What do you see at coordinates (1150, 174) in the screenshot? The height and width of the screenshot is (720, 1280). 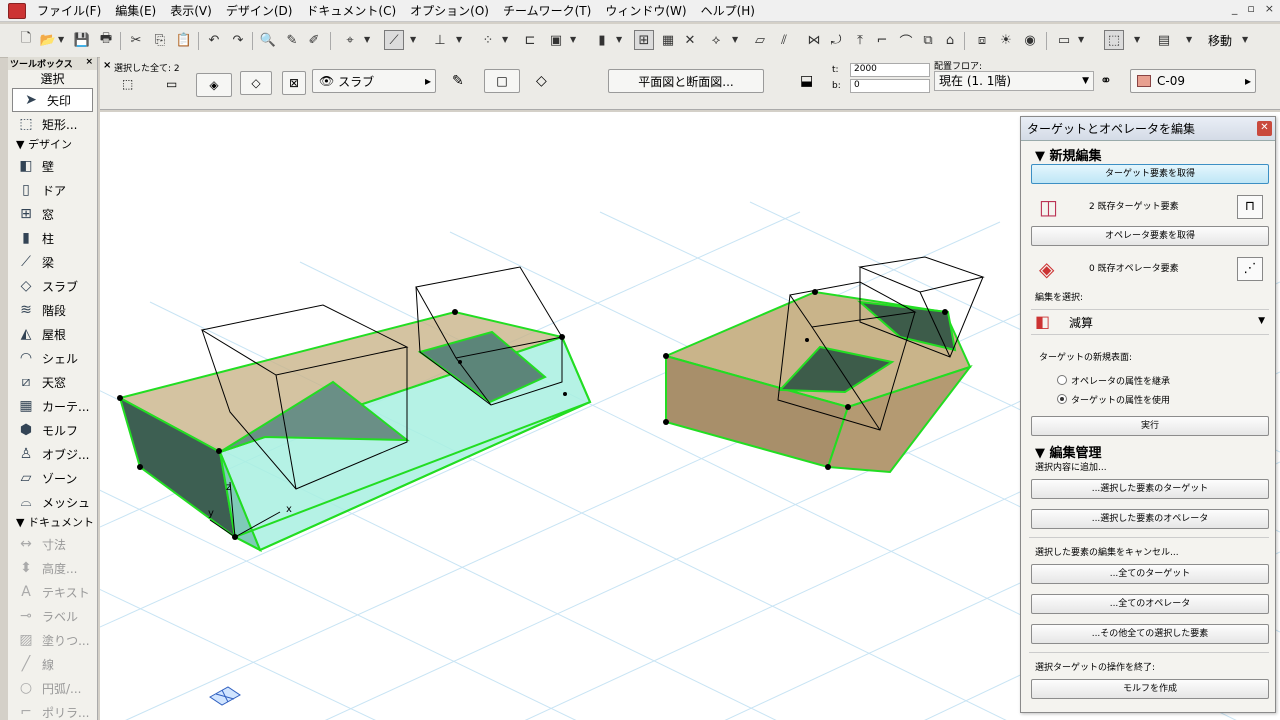 I see `get-target-button: ターゲット要素を取得` at bounding box center [1150, 174].